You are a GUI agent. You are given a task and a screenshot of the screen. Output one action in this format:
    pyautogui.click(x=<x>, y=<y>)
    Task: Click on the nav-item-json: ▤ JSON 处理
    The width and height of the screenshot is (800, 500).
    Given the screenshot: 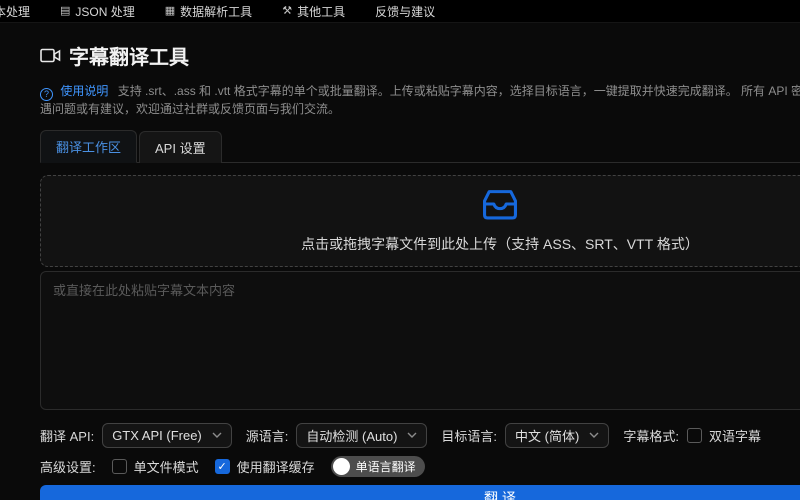 What is the action you would take?
    pyautogui.click(x=97, y=11)
    